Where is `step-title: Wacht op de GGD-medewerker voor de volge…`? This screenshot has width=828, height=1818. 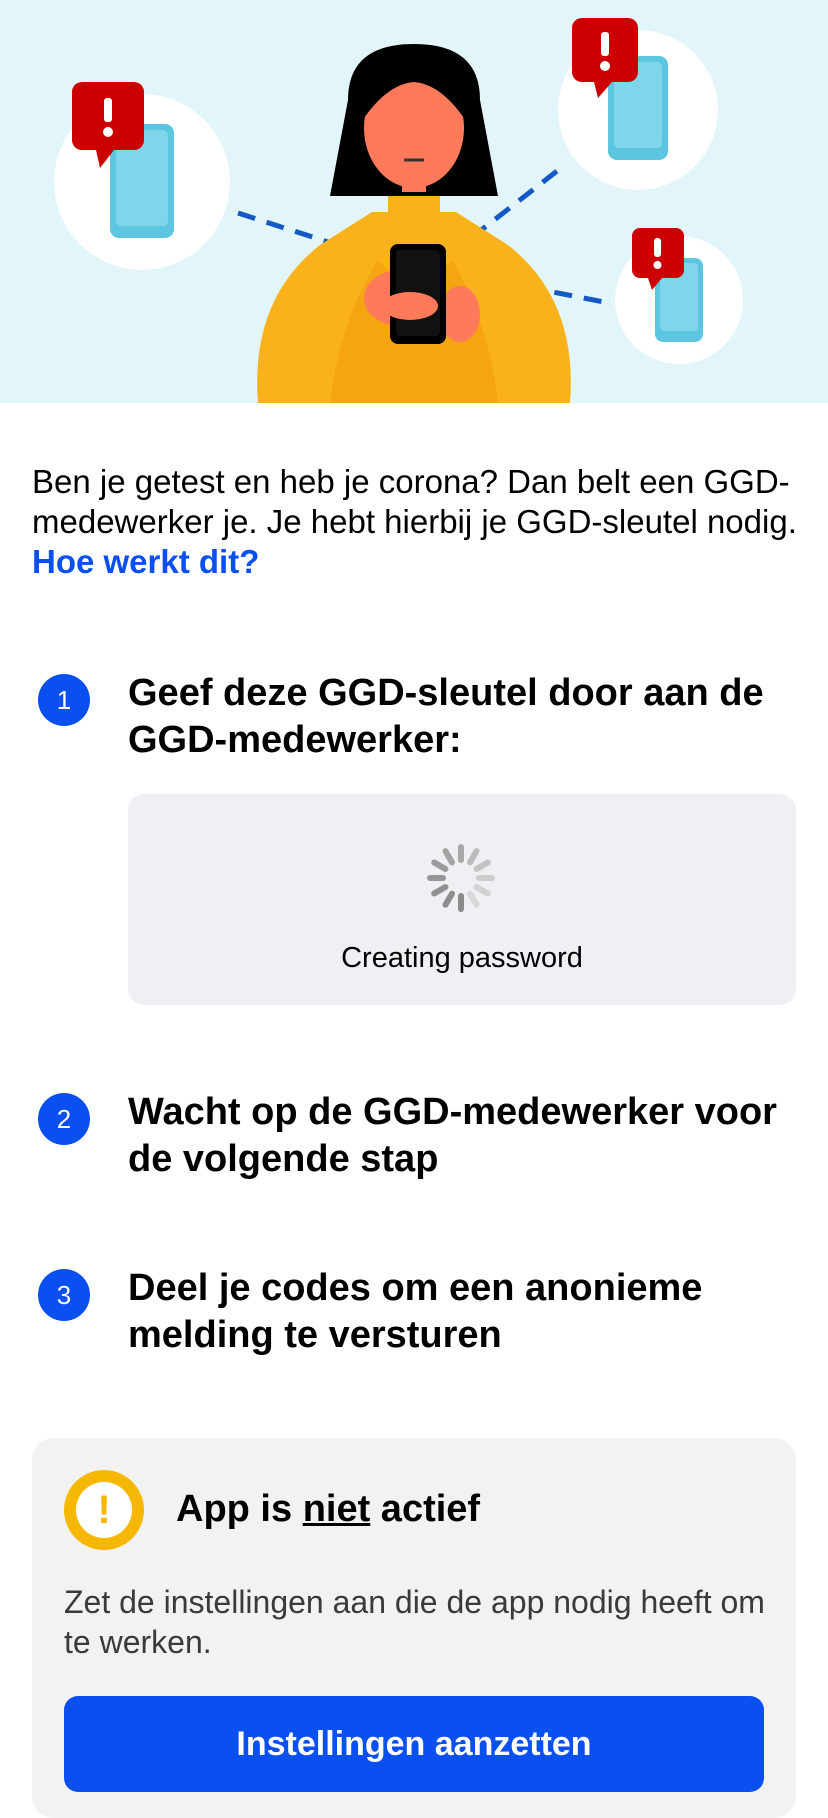
step-title: Wacht op de GGD-medewerker voor de volge… is located at coordinates (452, 1135).